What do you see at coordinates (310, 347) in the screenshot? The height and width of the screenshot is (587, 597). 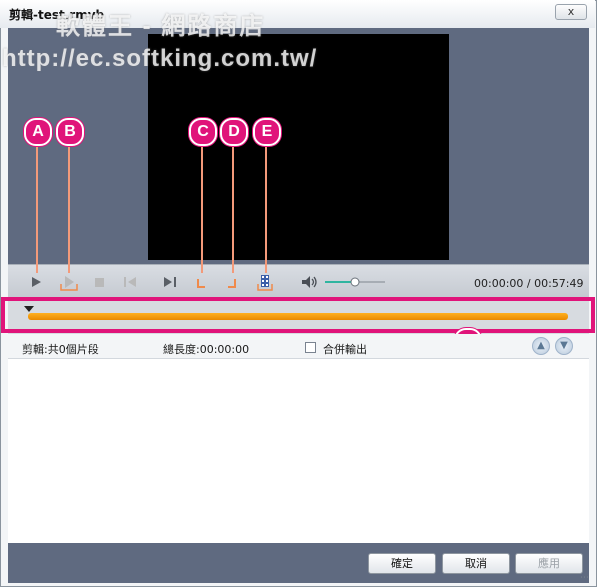 I see `merge-output-checkbox` at bounding box center [310, 347].